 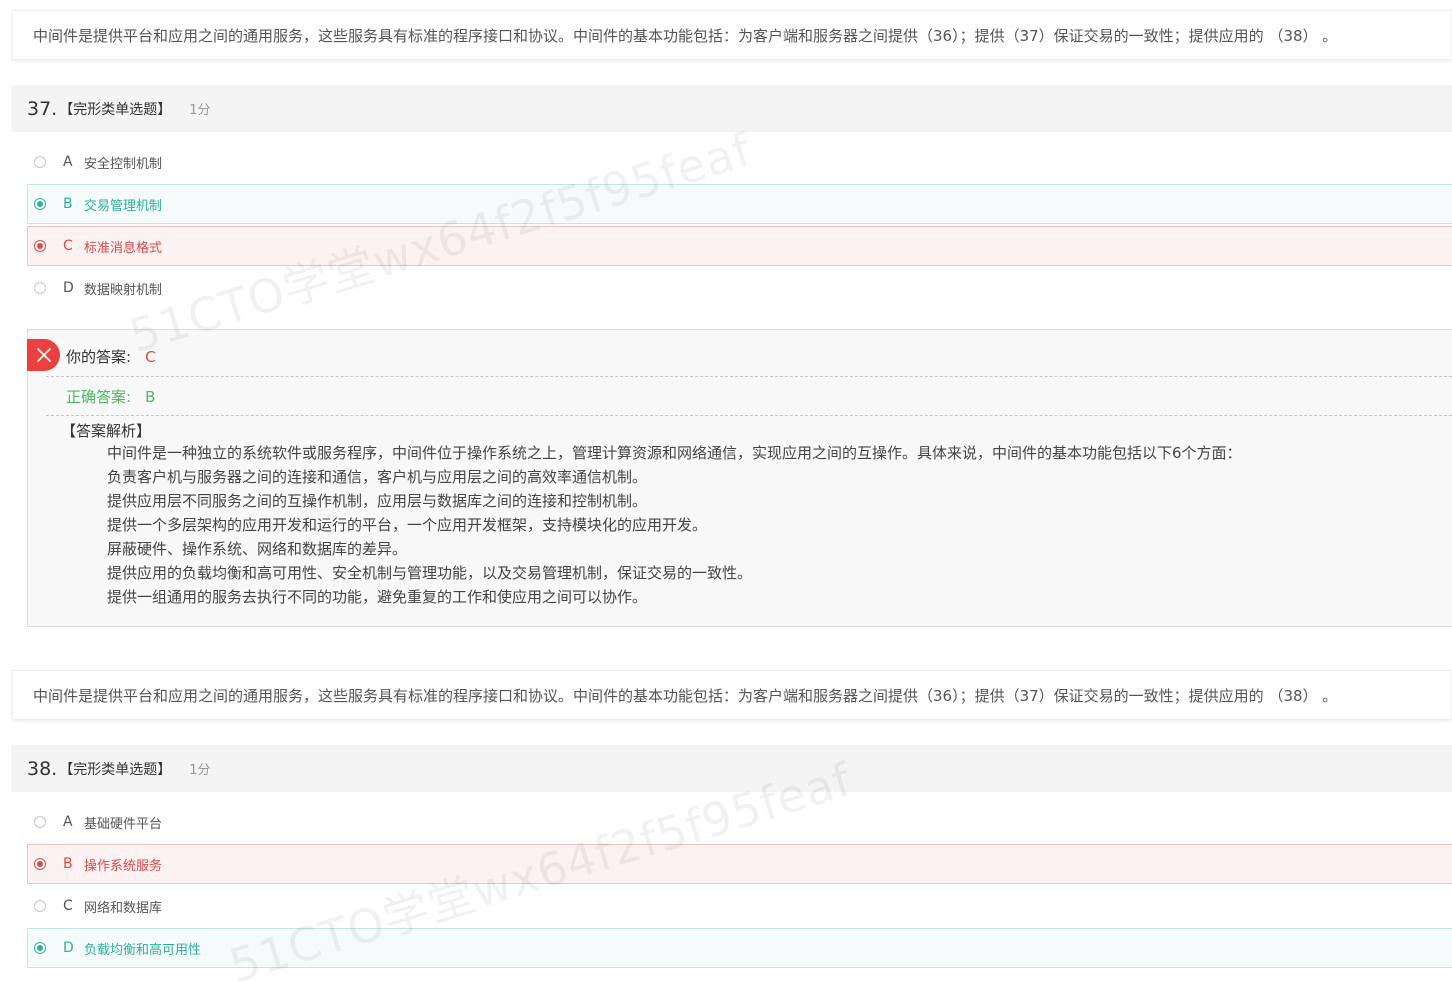 I want to click on analysis-title: 【答案解析】, so click(x=106, y=431).